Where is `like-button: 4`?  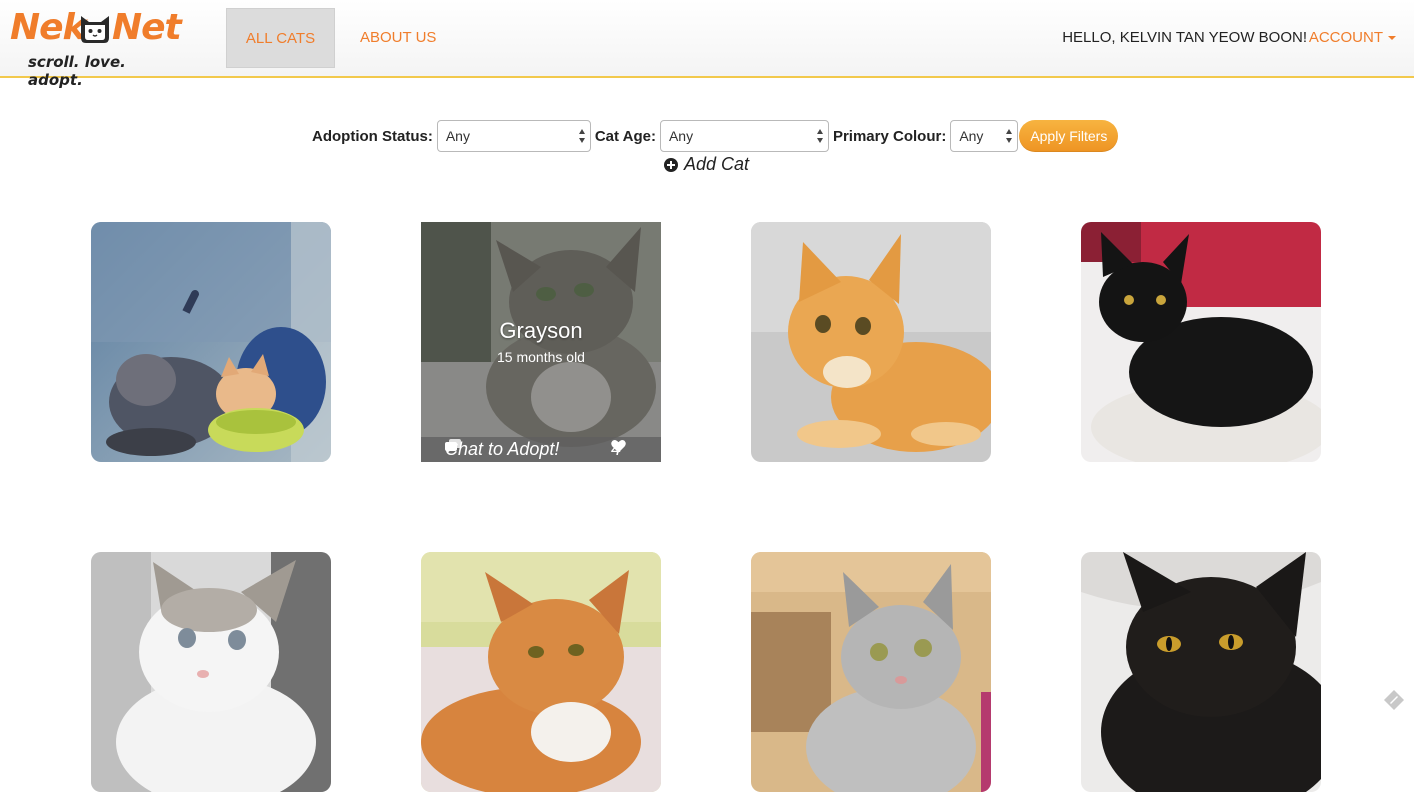 like-button: 4 is located at coordinates (618, 449).